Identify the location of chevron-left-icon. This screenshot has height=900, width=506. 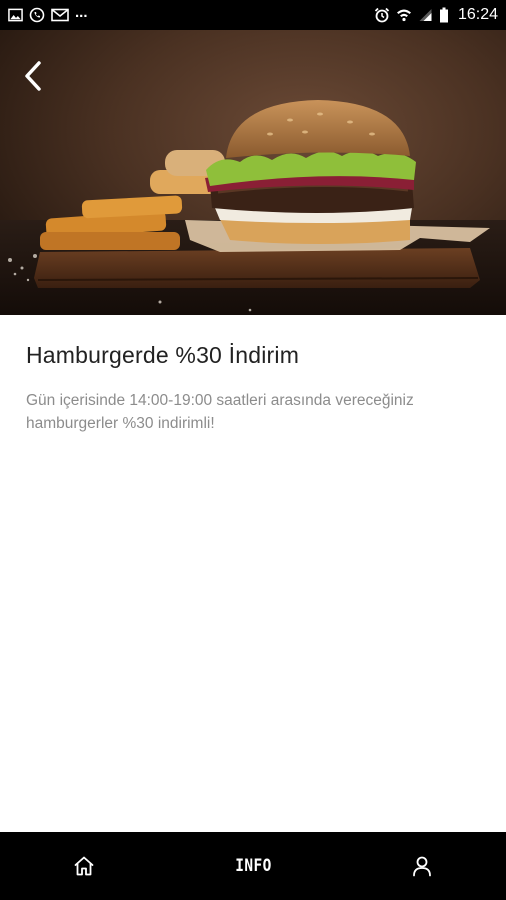
(33, 76).